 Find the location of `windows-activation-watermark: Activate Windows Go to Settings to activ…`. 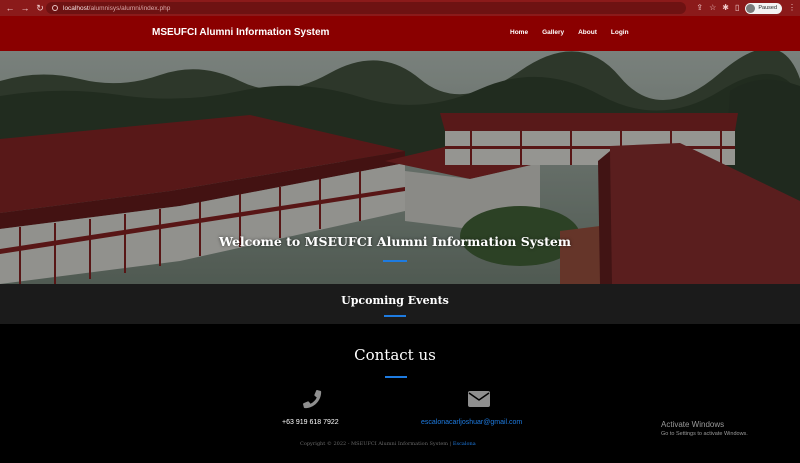

windows-activation-watermark: Activate Windows Go to Settings to activ… is located at coordinates (704, 428).